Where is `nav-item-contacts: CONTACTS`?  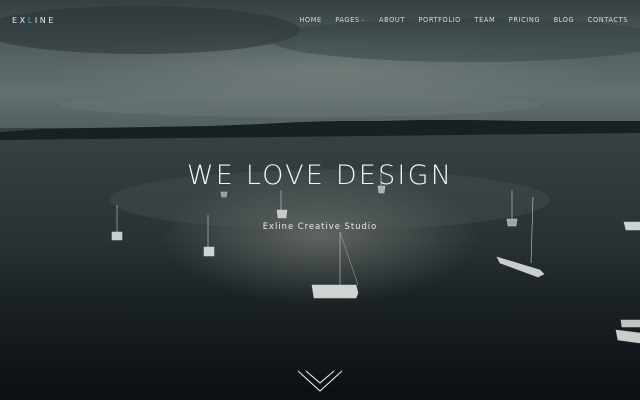
nav-item-contacts: CONTACTS is located at coordinates (608, 20).